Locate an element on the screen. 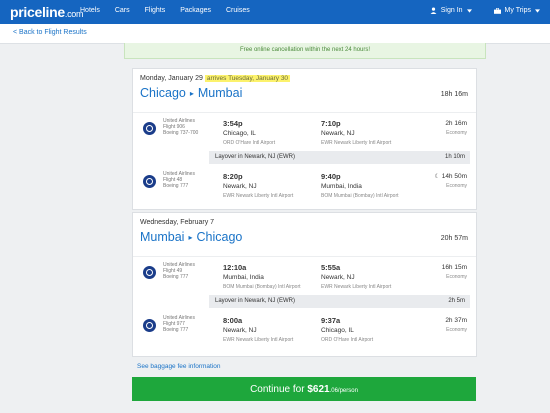 This screenshot has height=413, width=550. nav-hotels: Hotels is located at coordinates (90, 10).